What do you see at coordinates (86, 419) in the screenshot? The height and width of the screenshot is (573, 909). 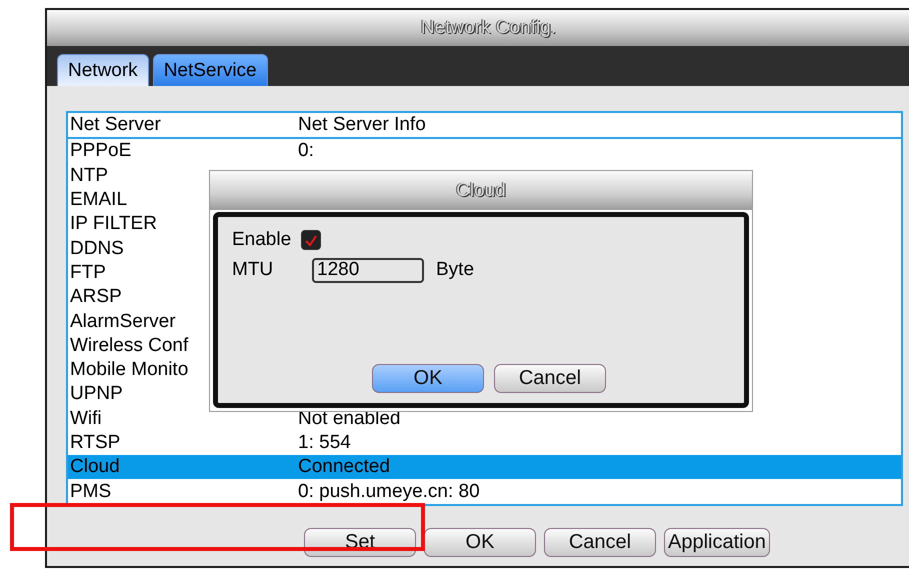 I see `table-cell: Wifi` at bounding box center [86, 419].